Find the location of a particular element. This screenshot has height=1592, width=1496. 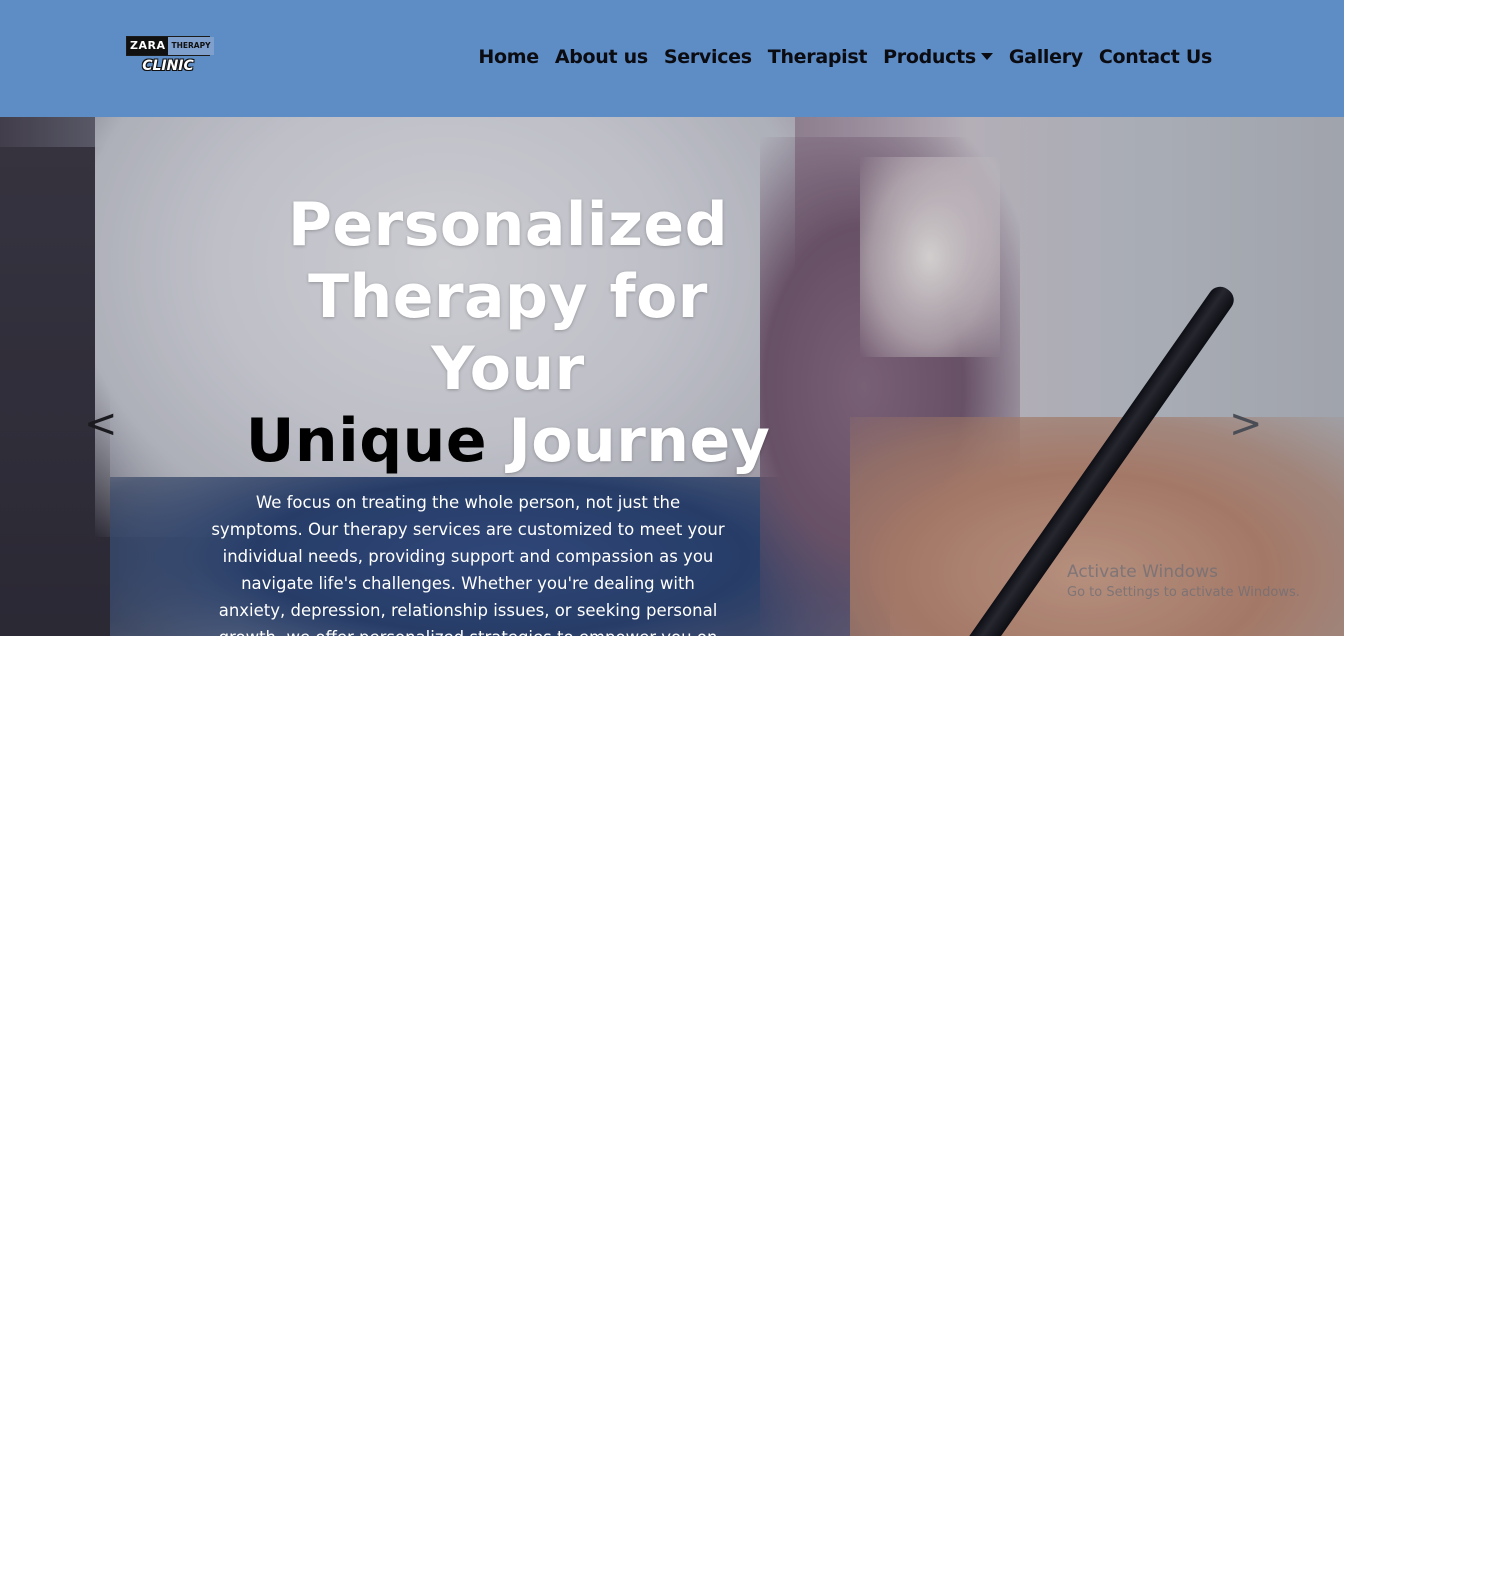

logo-top-row: ZARA THERAPY is located at coordinates (170, 46).